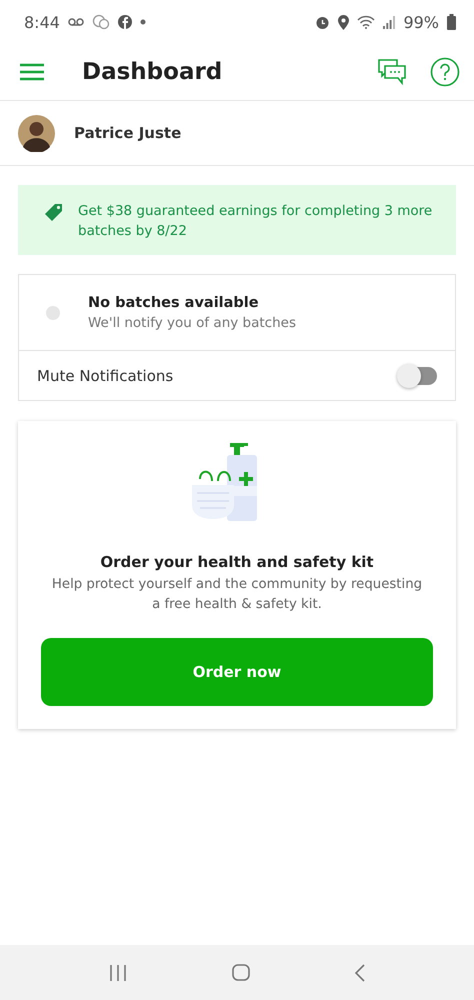 Image resolution: width=474 pixels, height=1000 pixels. Describe the element at coordinates (237, 595) in the screenshot. I see `kit-description: Help protect yourself and the community by requesting a free health & safety kit.` at that location.